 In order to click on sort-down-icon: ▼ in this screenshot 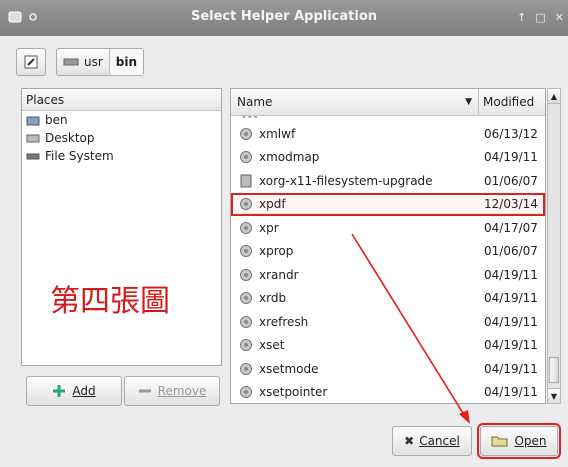, I will do `click(468, 102)`.